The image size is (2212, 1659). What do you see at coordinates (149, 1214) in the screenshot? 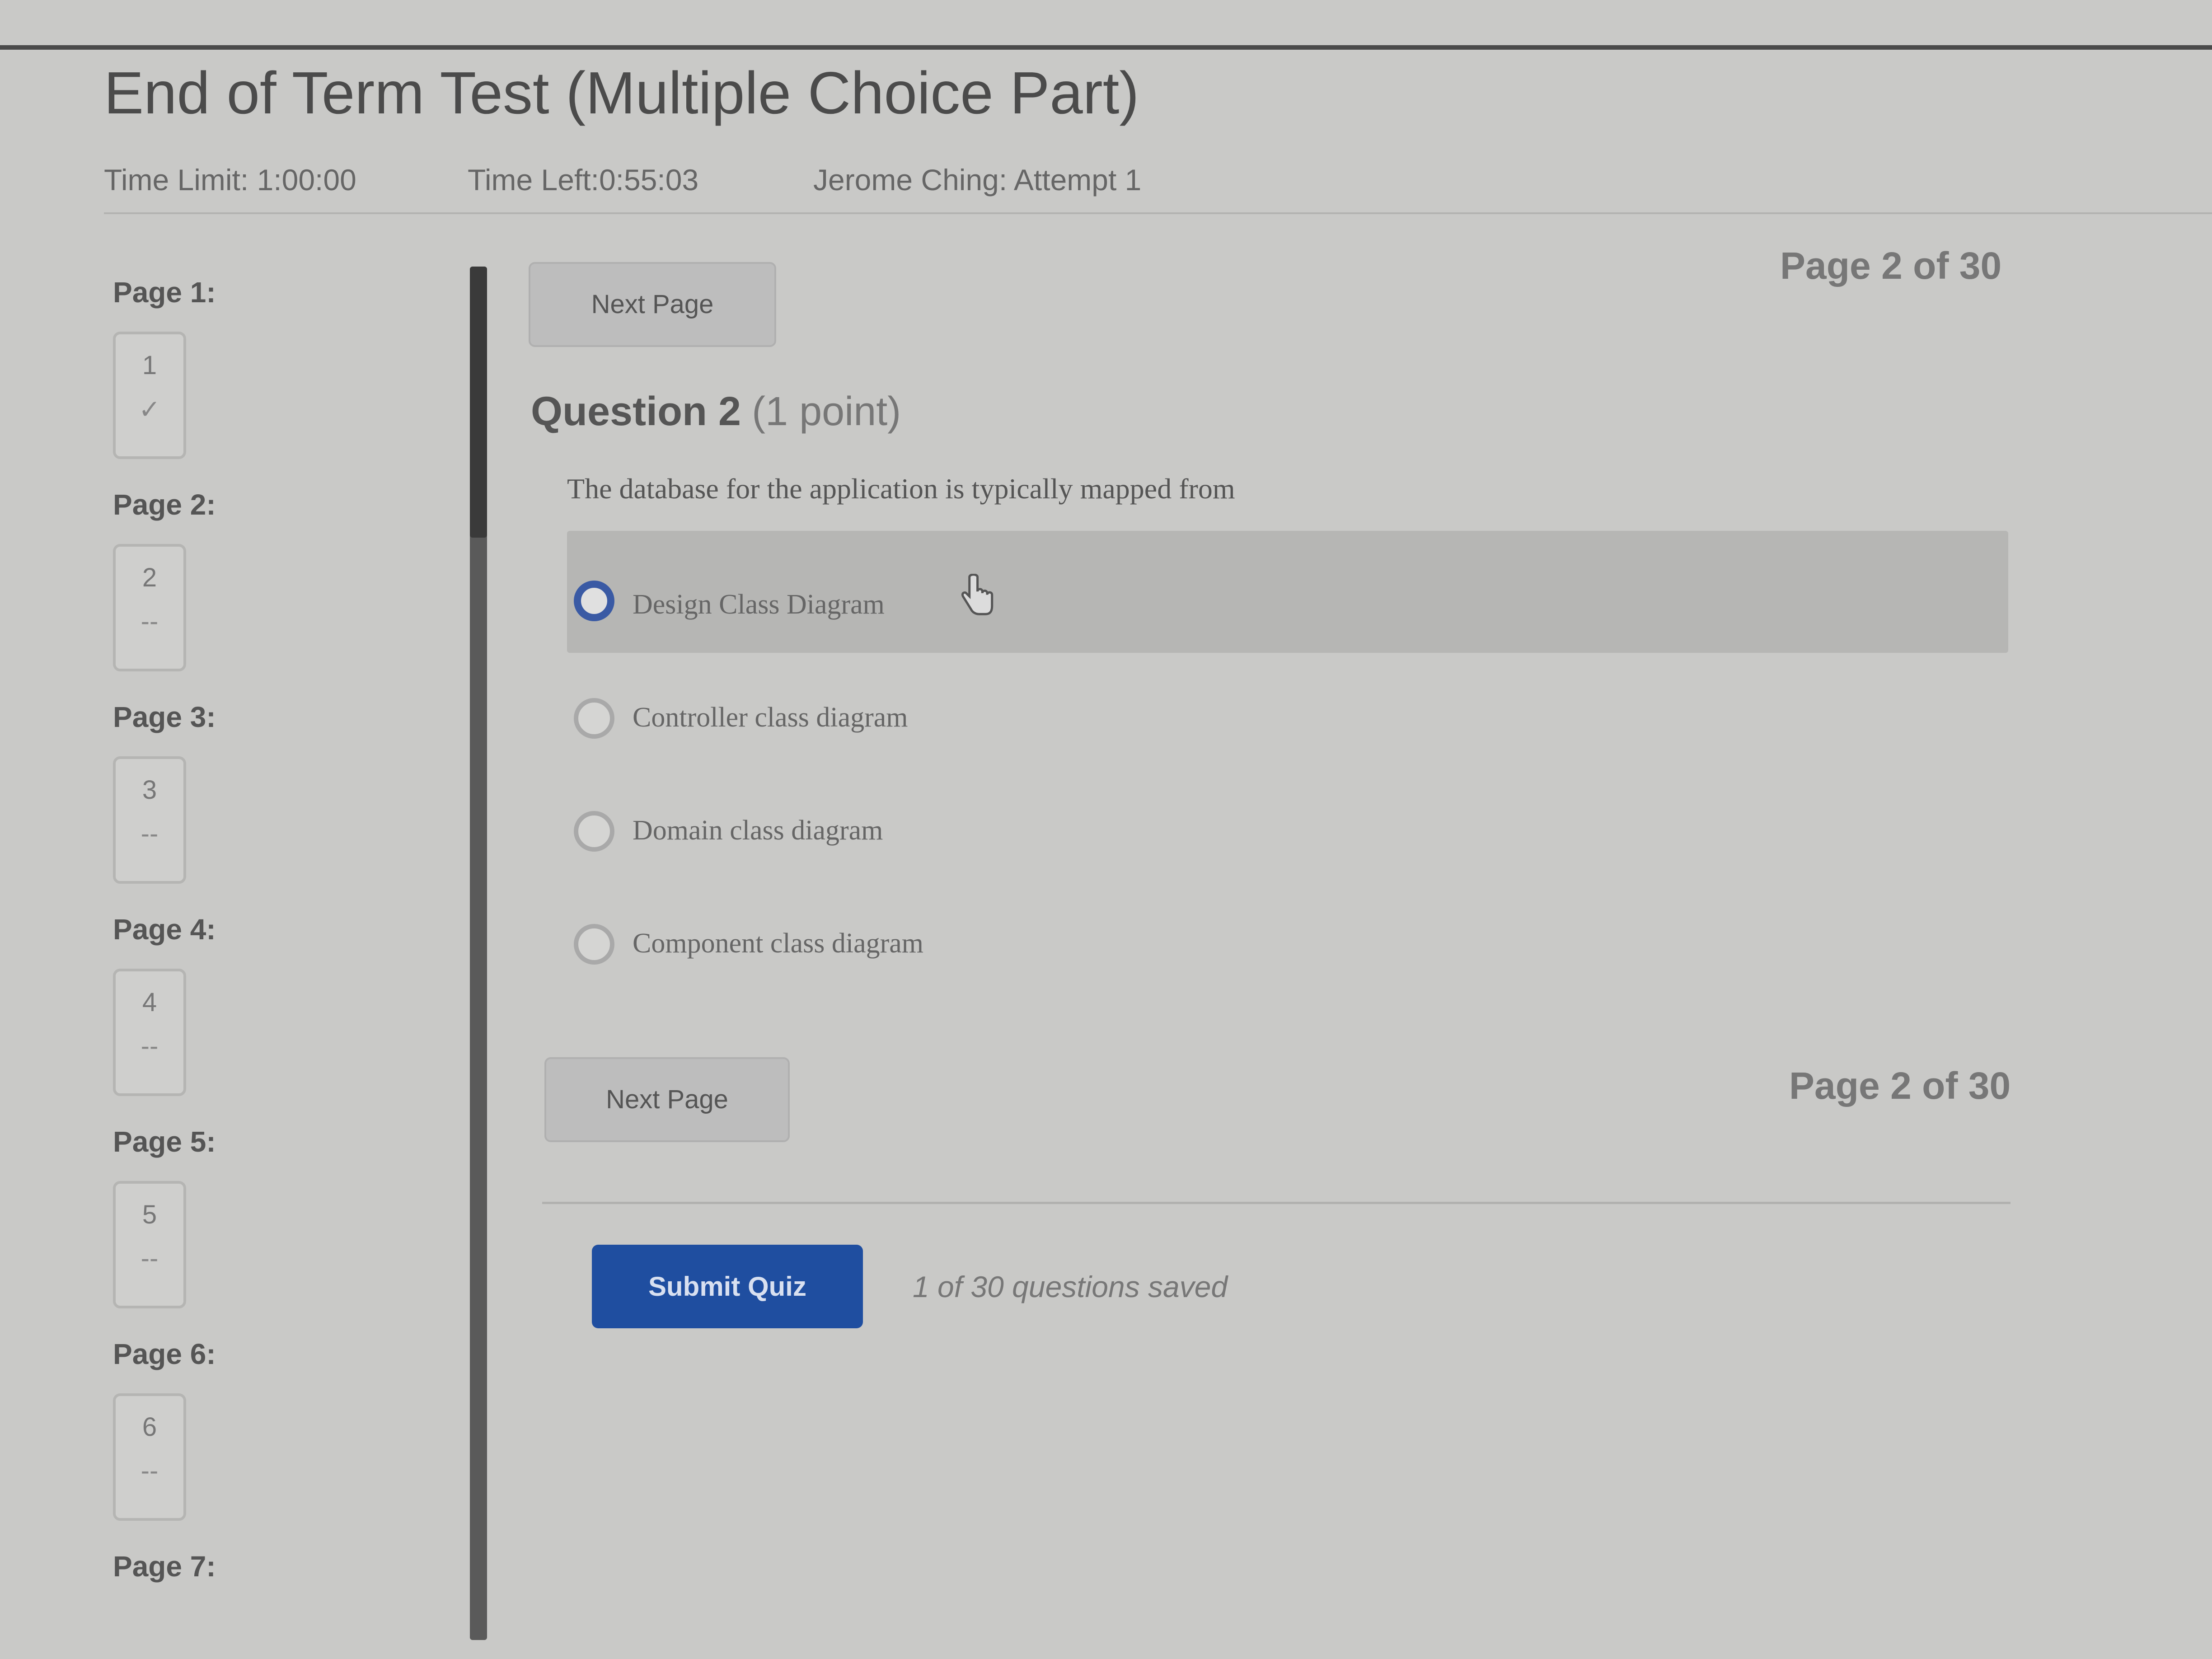
I see `page-number: 5` at bounding box center [149, 1214].